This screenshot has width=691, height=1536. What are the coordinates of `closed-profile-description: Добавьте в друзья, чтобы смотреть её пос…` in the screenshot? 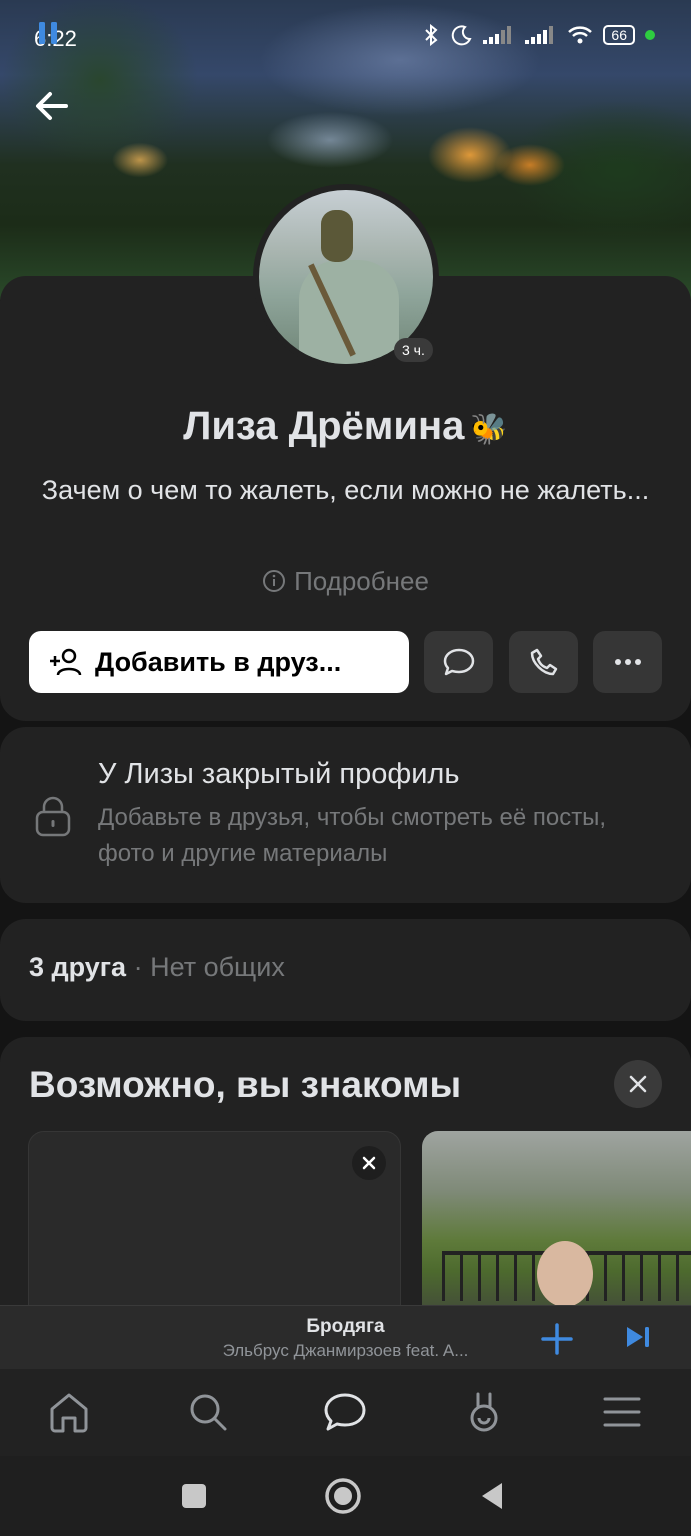 It's located at (352, 835).